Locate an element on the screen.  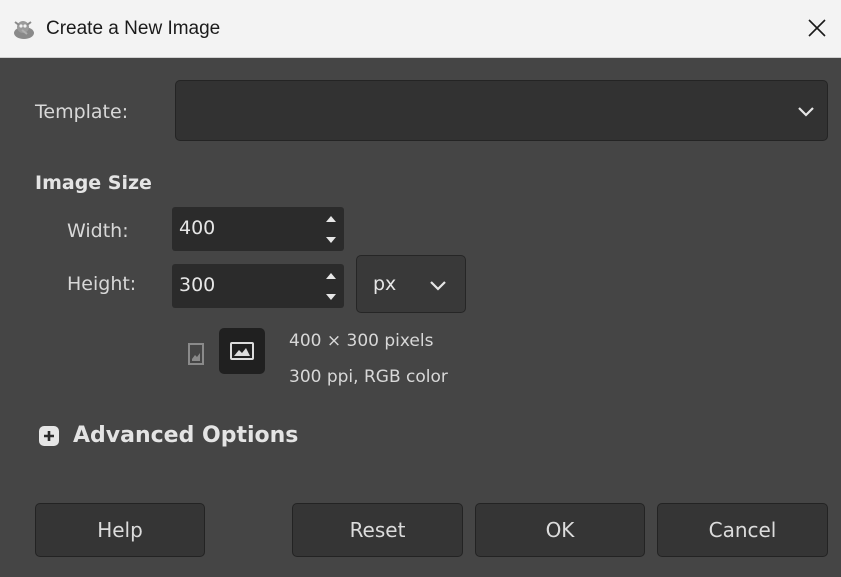
portrait-icon is located at coordinates (196, 354).